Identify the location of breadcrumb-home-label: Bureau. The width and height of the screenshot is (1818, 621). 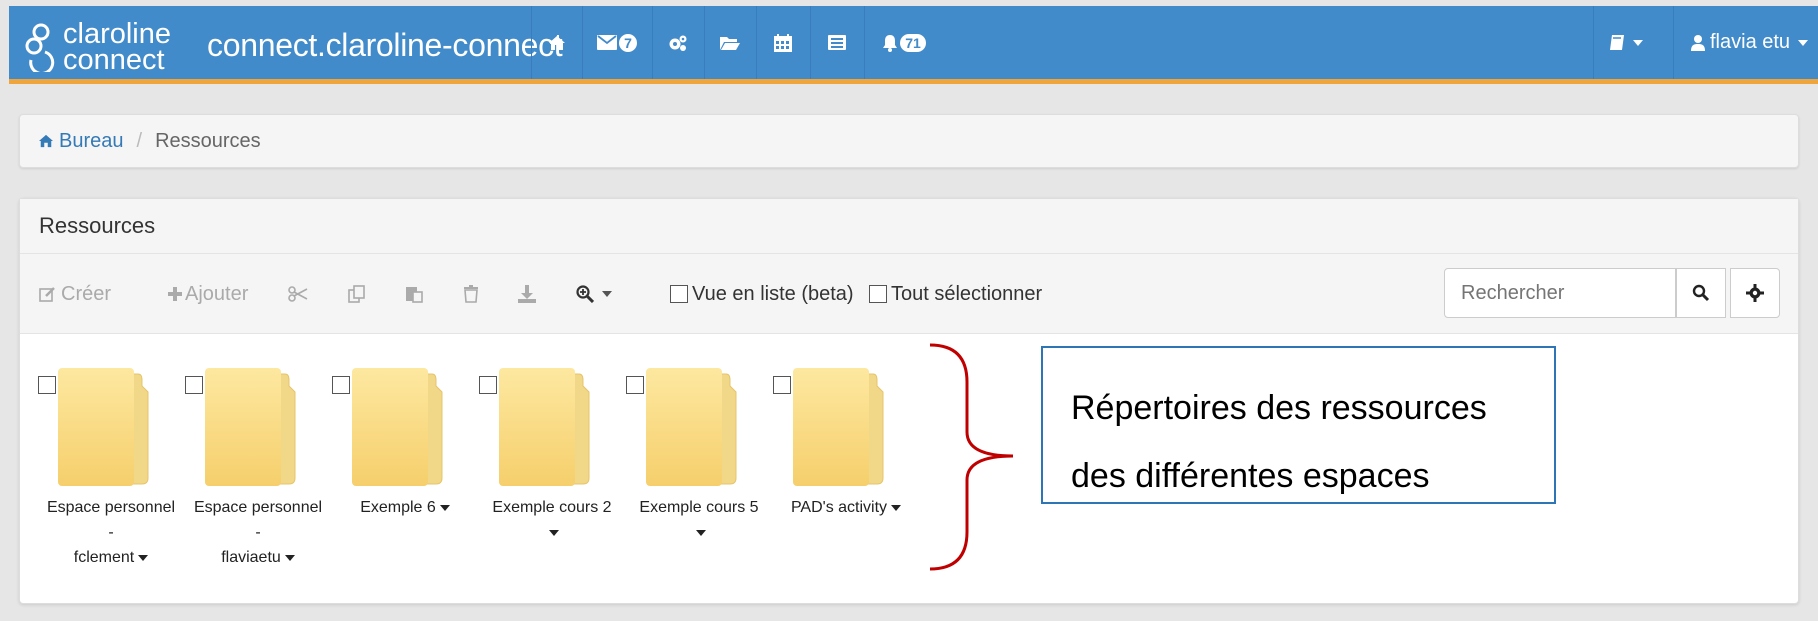
(91, 140).